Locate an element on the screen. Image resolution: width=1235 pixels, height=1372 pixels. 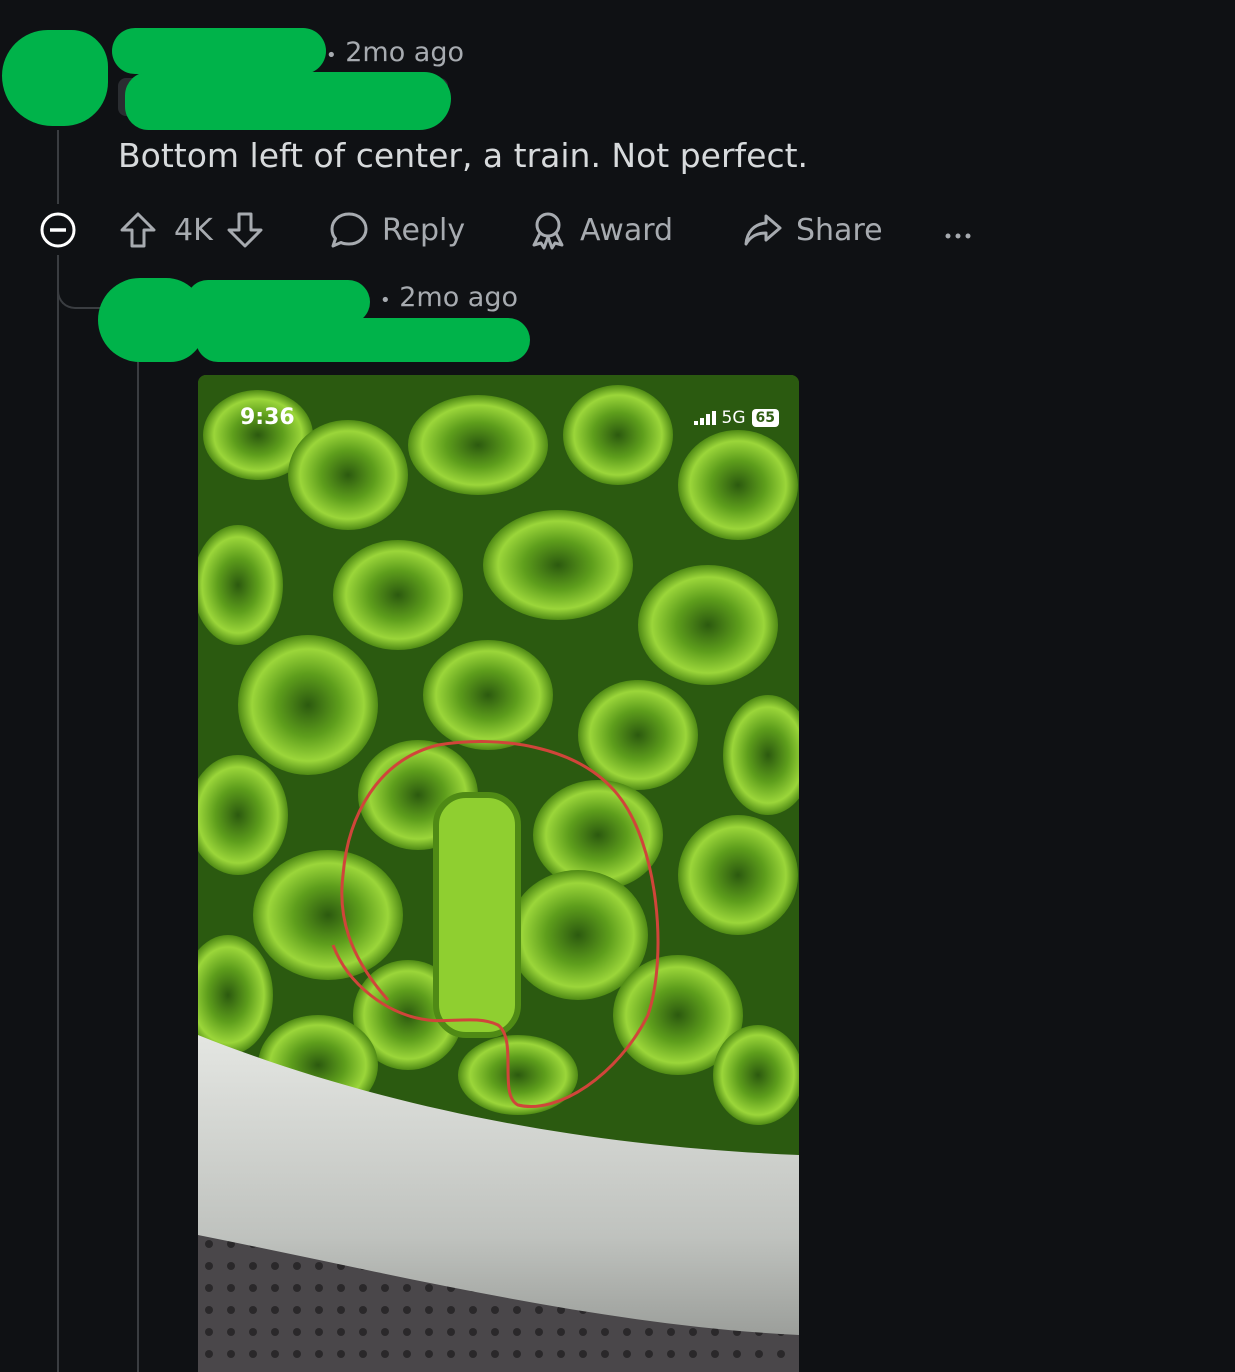
reply-timestamp: • 2mo ago is located at coordinates (449, 297).